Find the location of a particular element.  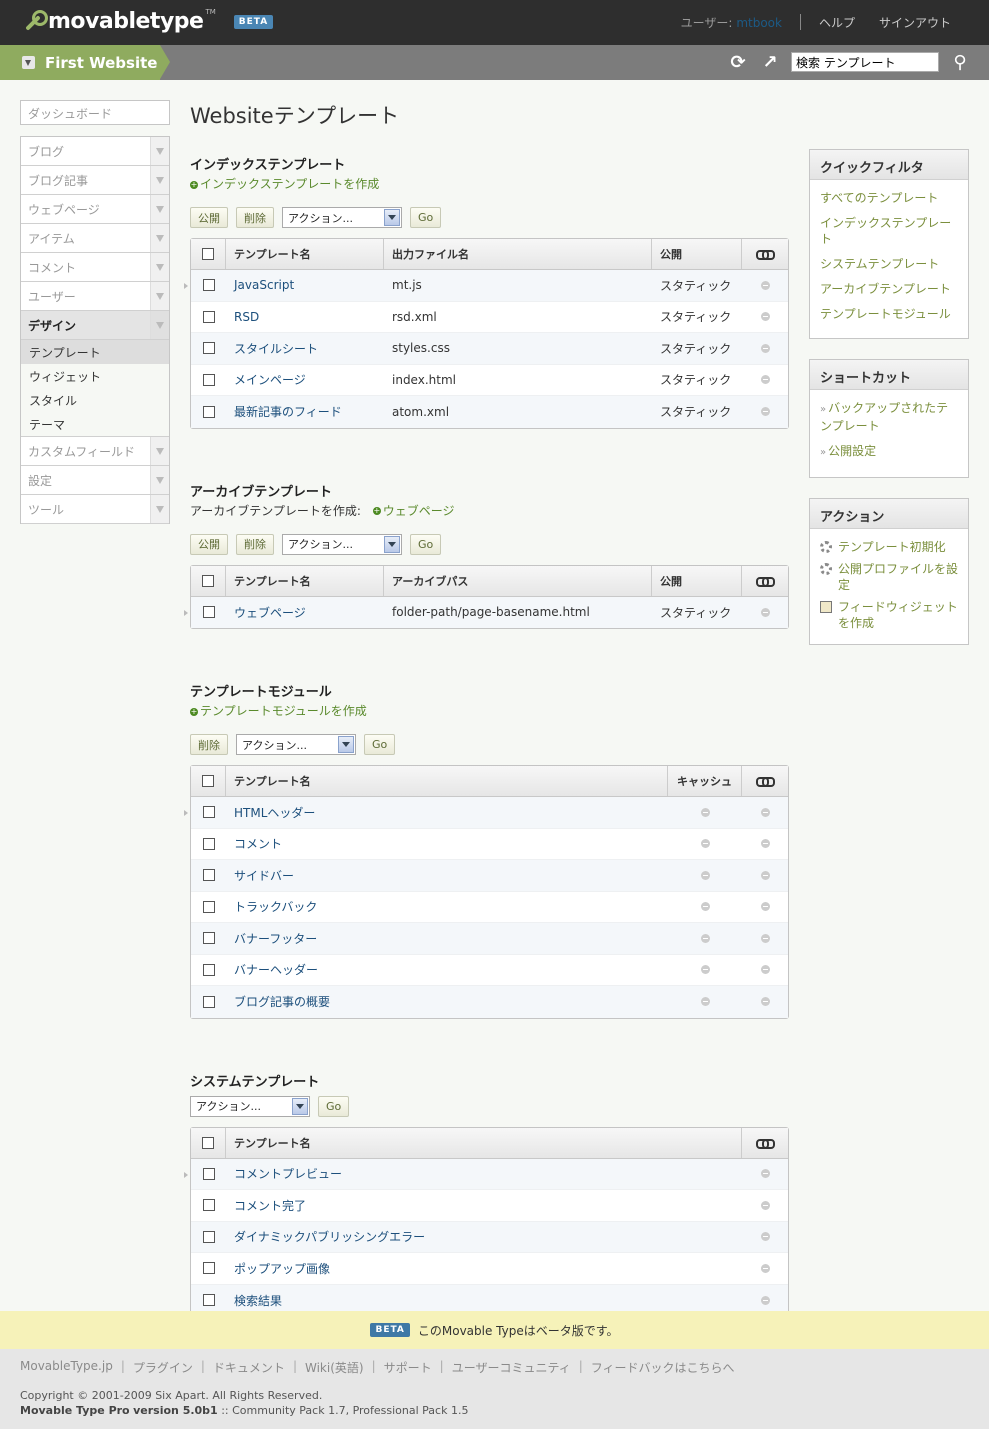

site-selector: First Website is located at coordinates (85, 62).